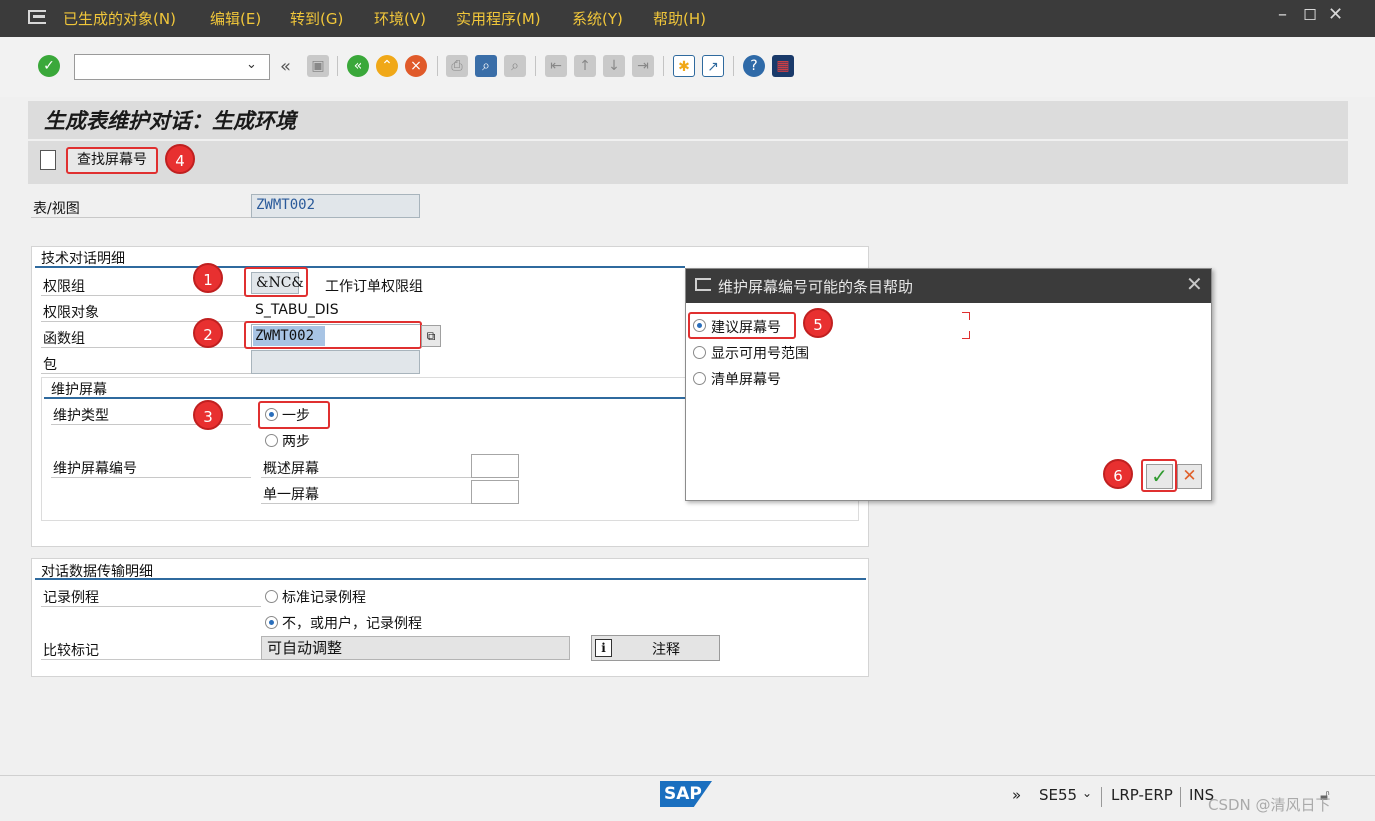  What do you see at coordinates (180, 159) in the screenshot?
I see `annotation-badge-4: 4` at bounding box center [180, 159].